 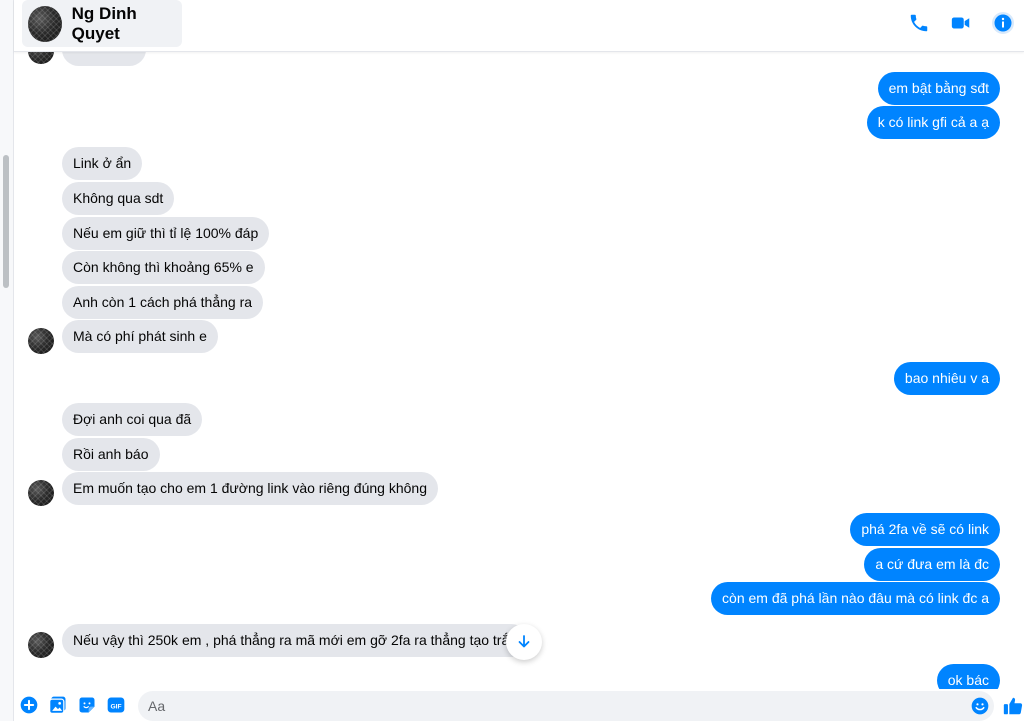 I want to click on message-bubble-outgoing: phá 2fa về sẽ có link, so click(x=925, y=529).